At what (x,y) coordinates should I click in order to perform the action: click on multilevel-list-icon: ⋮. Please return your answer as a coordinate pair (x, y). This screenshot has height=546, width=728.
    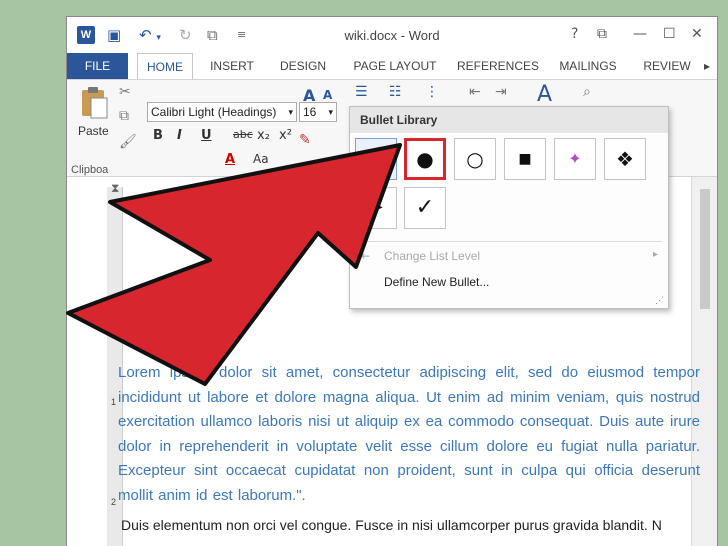
    Looking at the image, I should click on (432, 92).